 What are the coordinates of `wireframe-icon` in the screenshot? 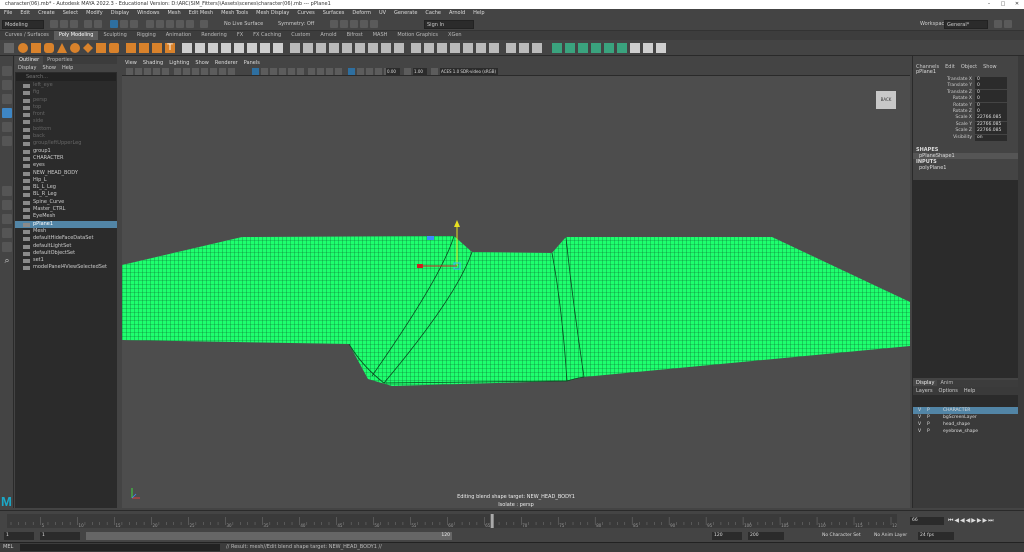 It's located at (255, 71).